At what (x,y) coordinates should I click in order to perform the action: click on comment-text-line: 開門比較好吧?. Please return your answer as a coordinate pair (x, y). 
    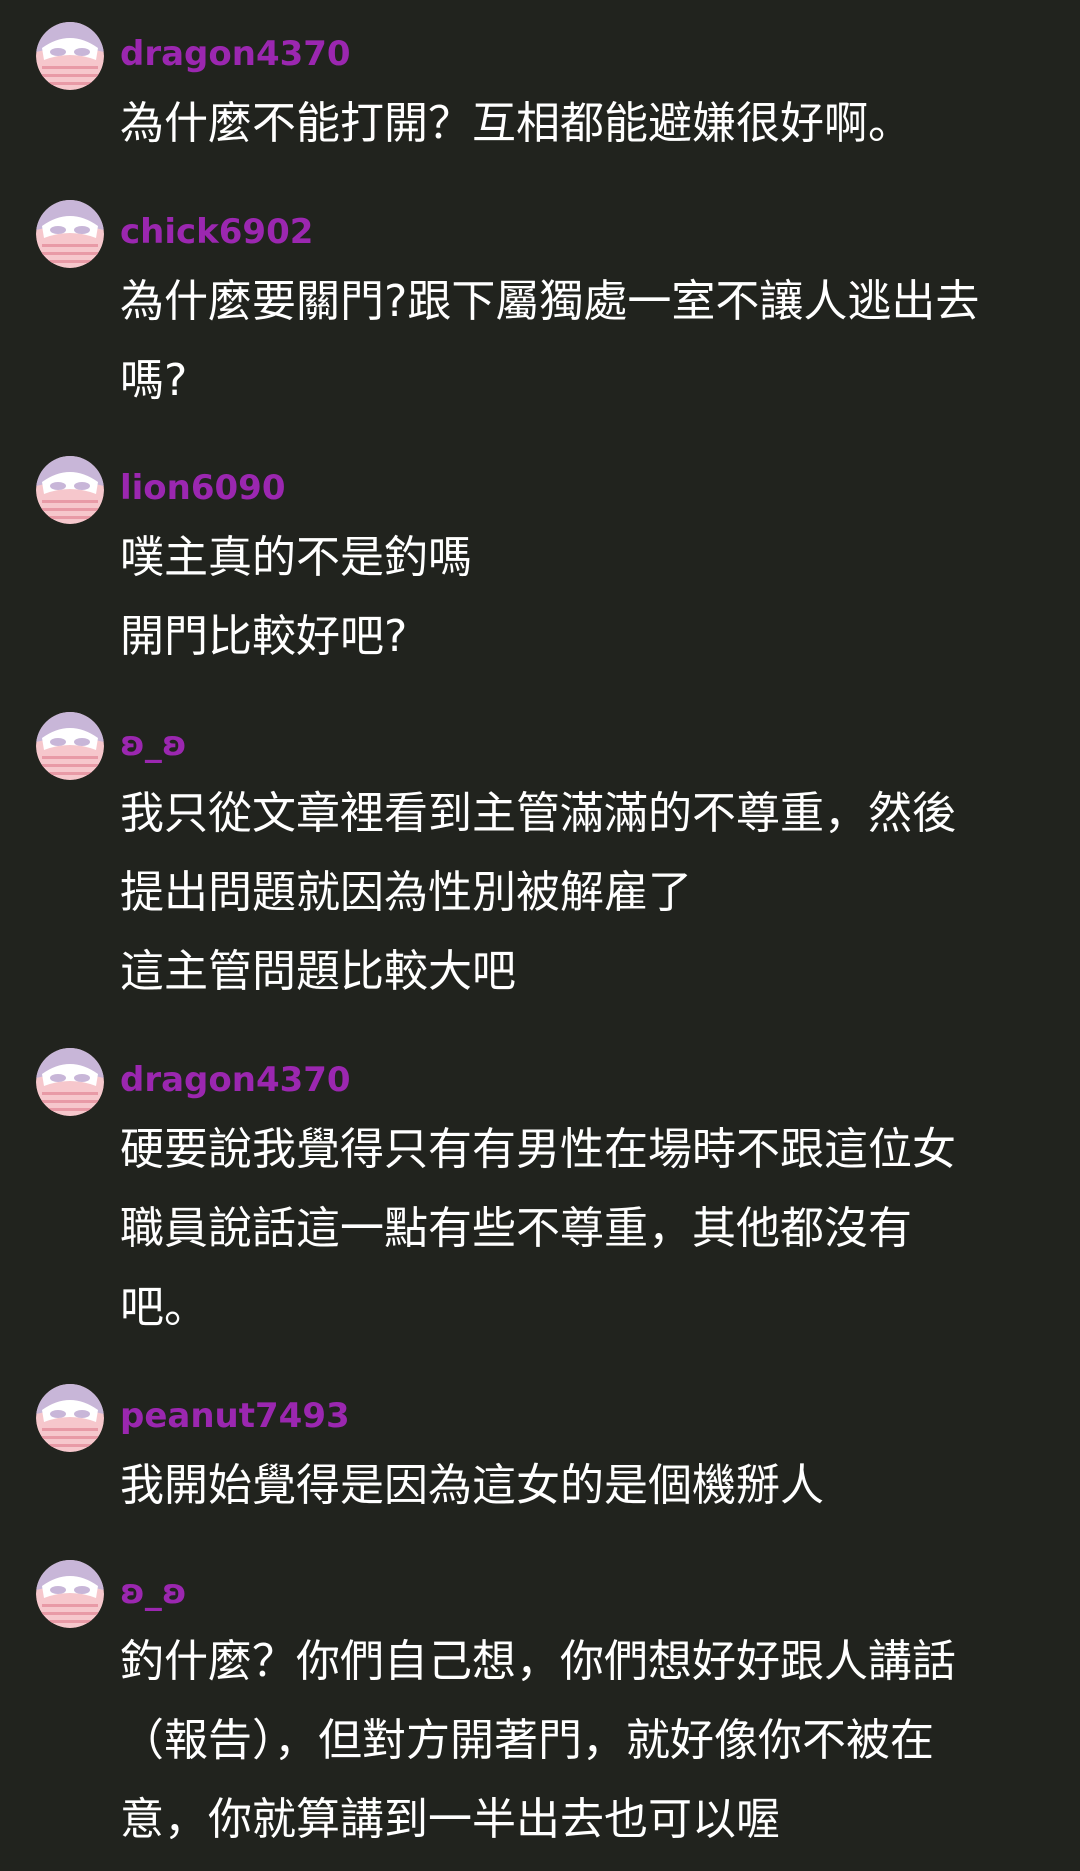
    Looking at the image, I should click on (264, 636).